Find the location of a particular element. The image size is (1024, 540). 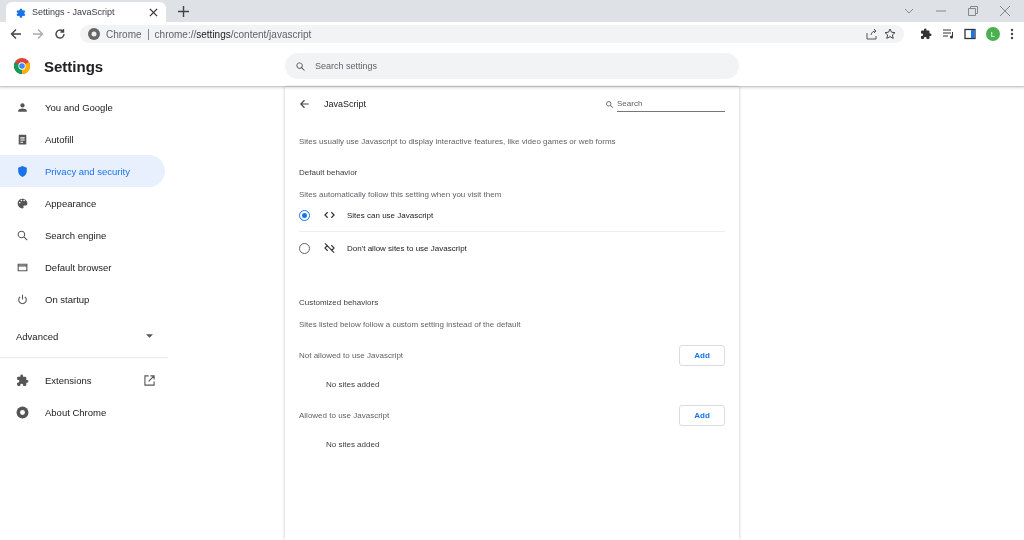

search-field: Search settings is located at coordinates (512, 66).